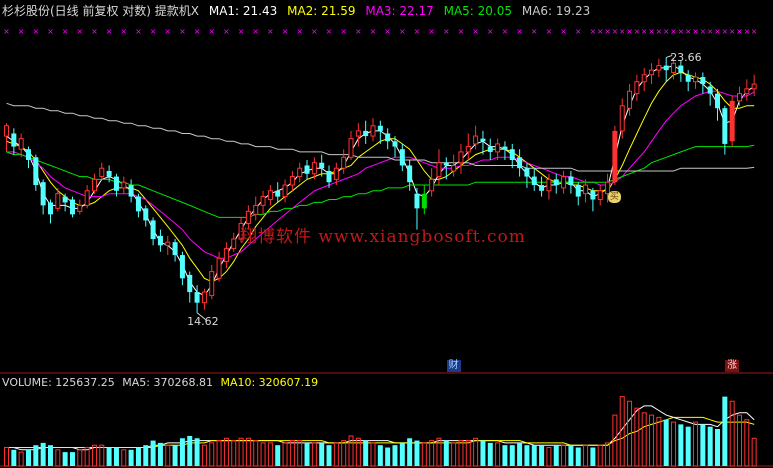 The width and height of the screenshot is (773, 468). What do you see at coordinates (478, 11) in the screenshot?
I see `ma5-label: MA5: 20.05` at bounding box center [478, 11].